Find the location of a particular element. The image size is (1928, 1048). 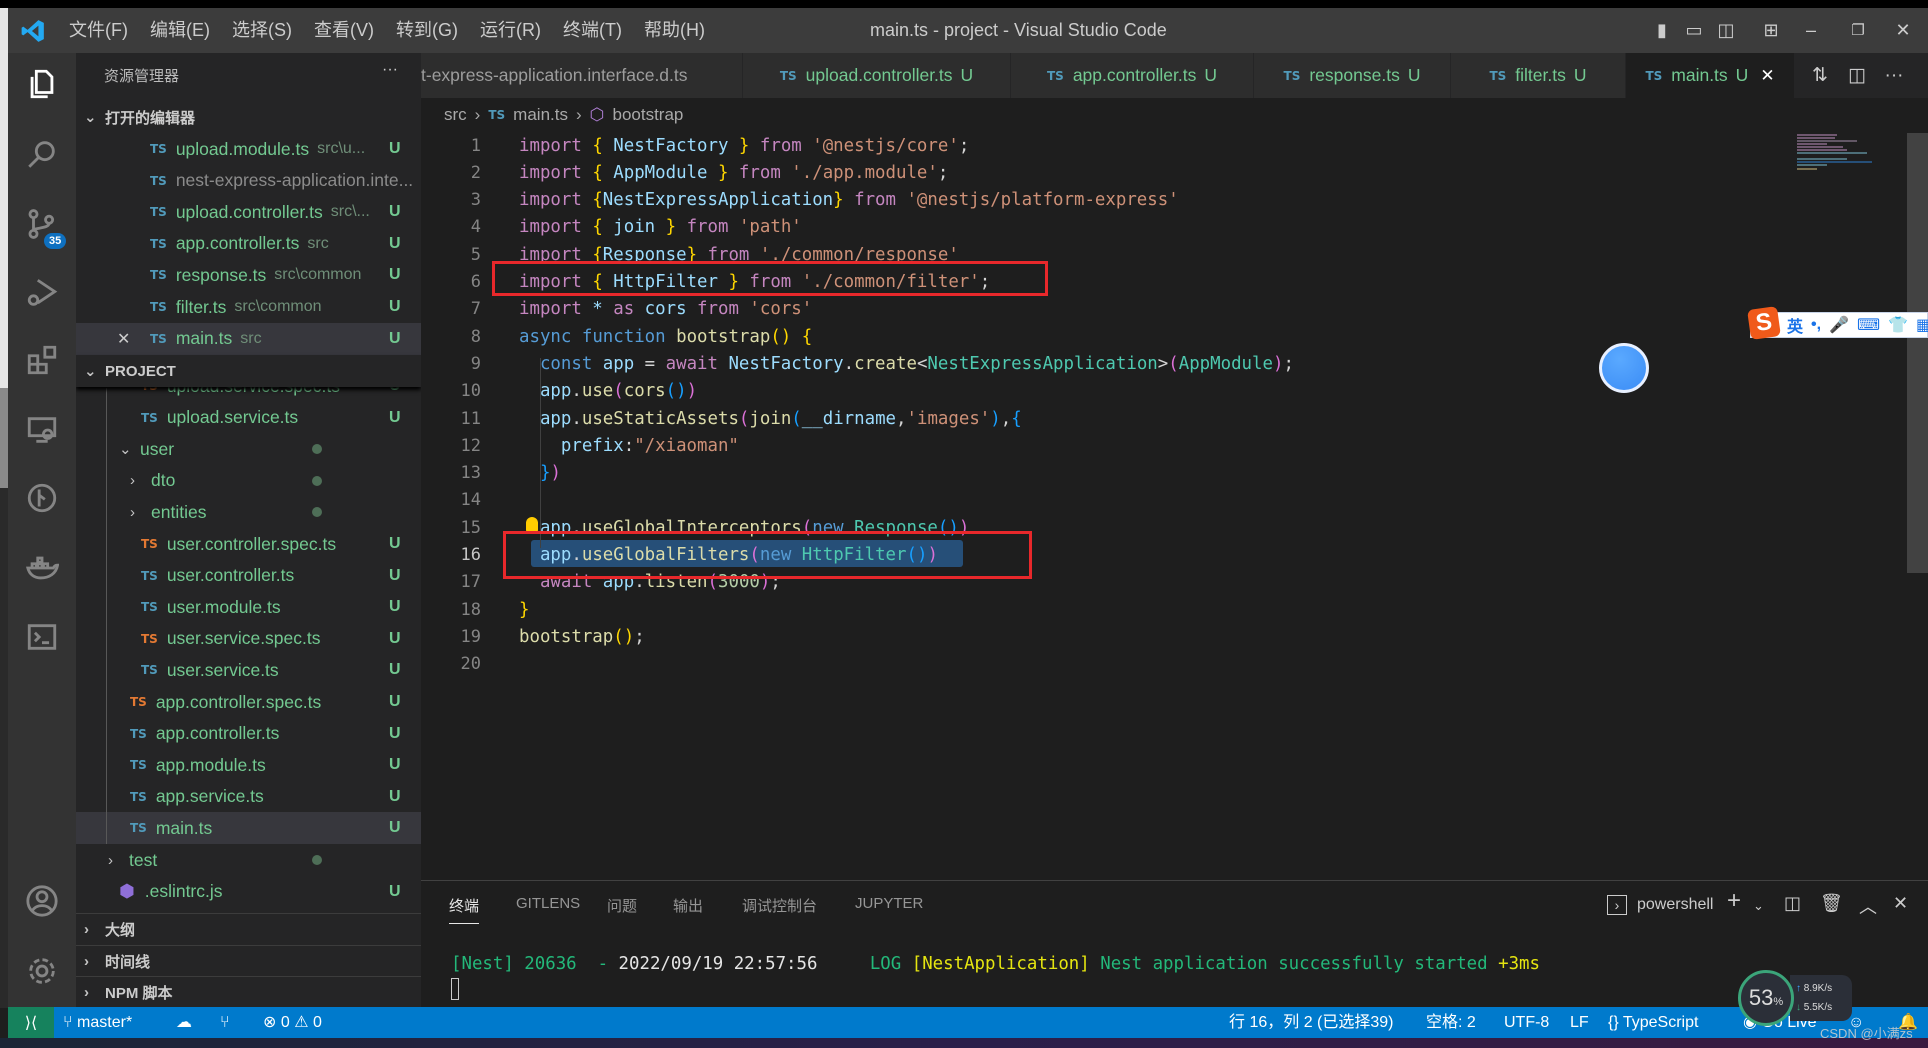

code-line: import { join } from 'path' is located at coordinates (660, 227).